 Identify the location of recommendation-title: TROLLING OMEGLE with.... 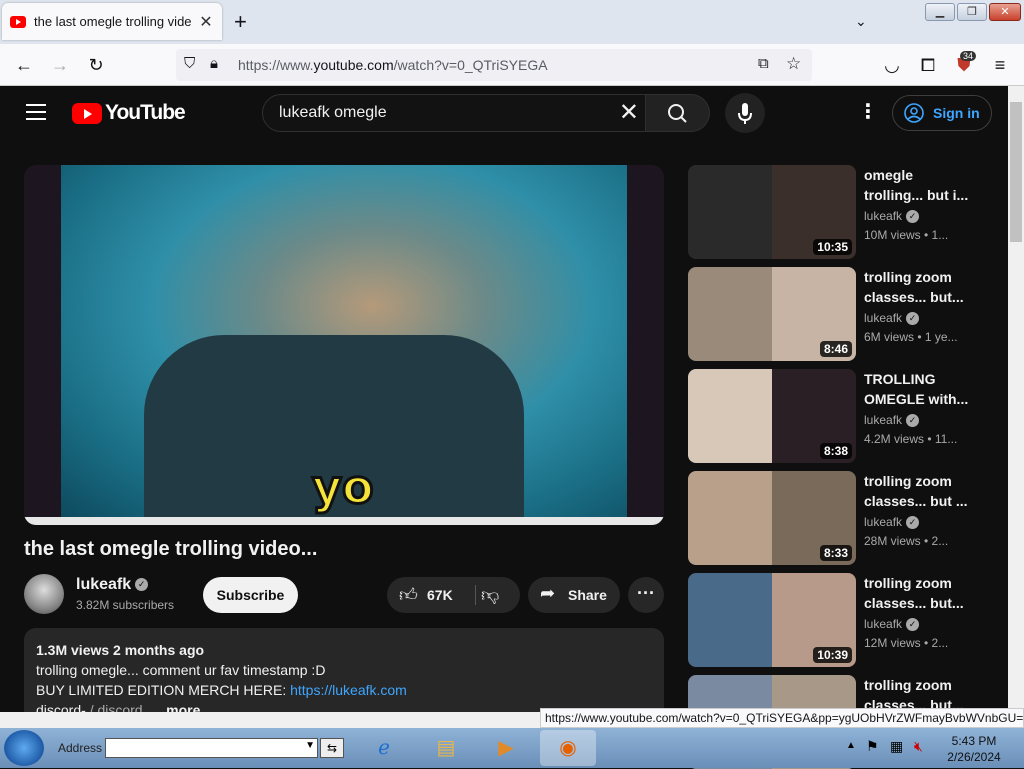
(919, 389).